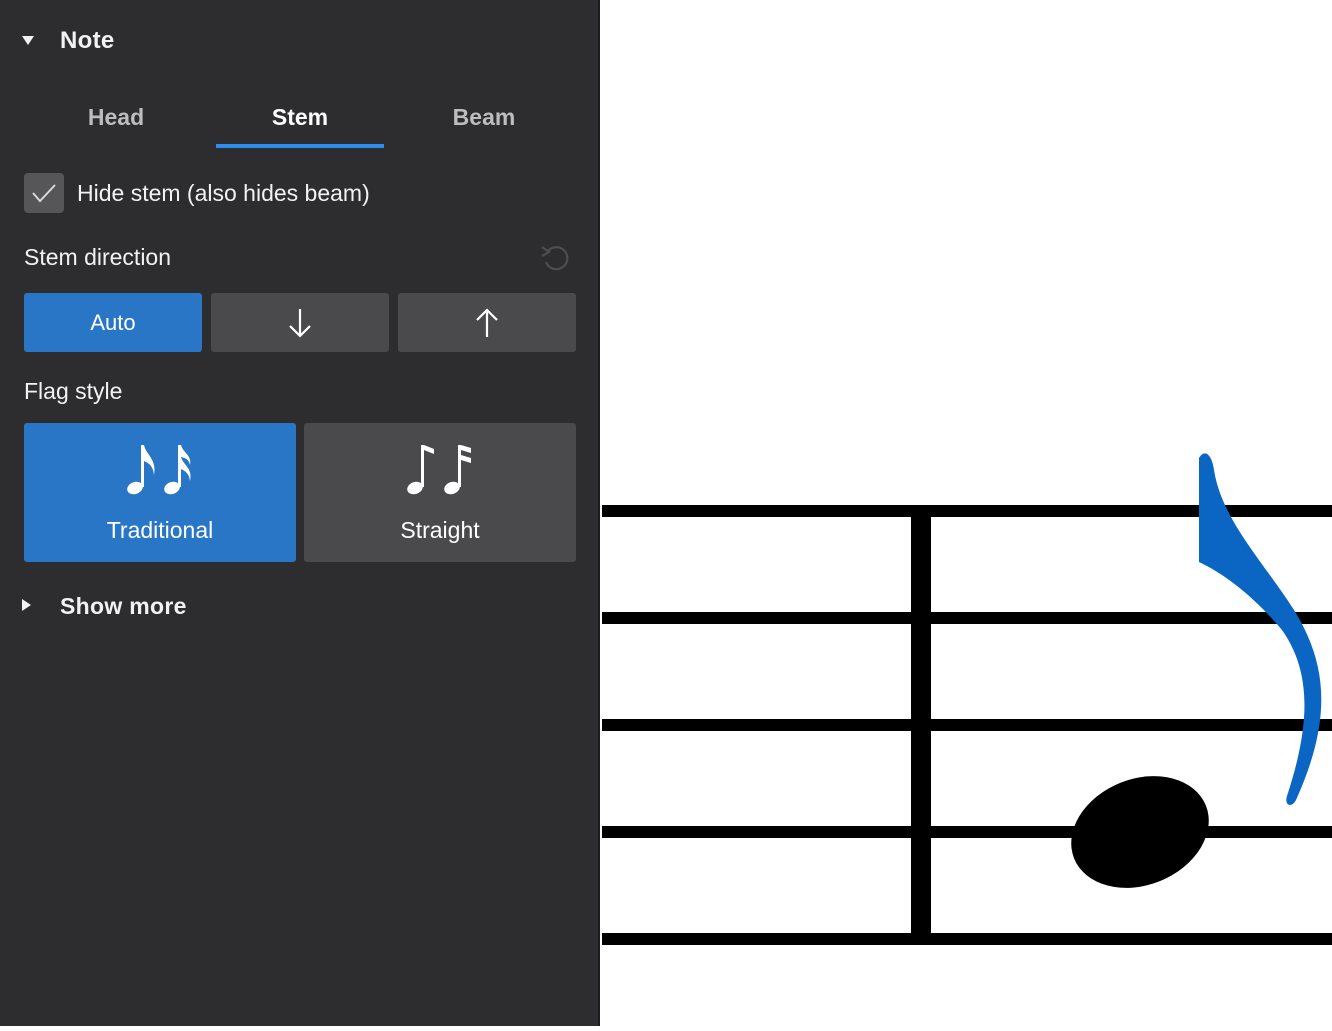 The height and width of the screenshot is (1031, 1332). Describe the element at coordinates (160, 530) in the screenshot. I see `flag-style-traditional-label: Traditional` at that location.